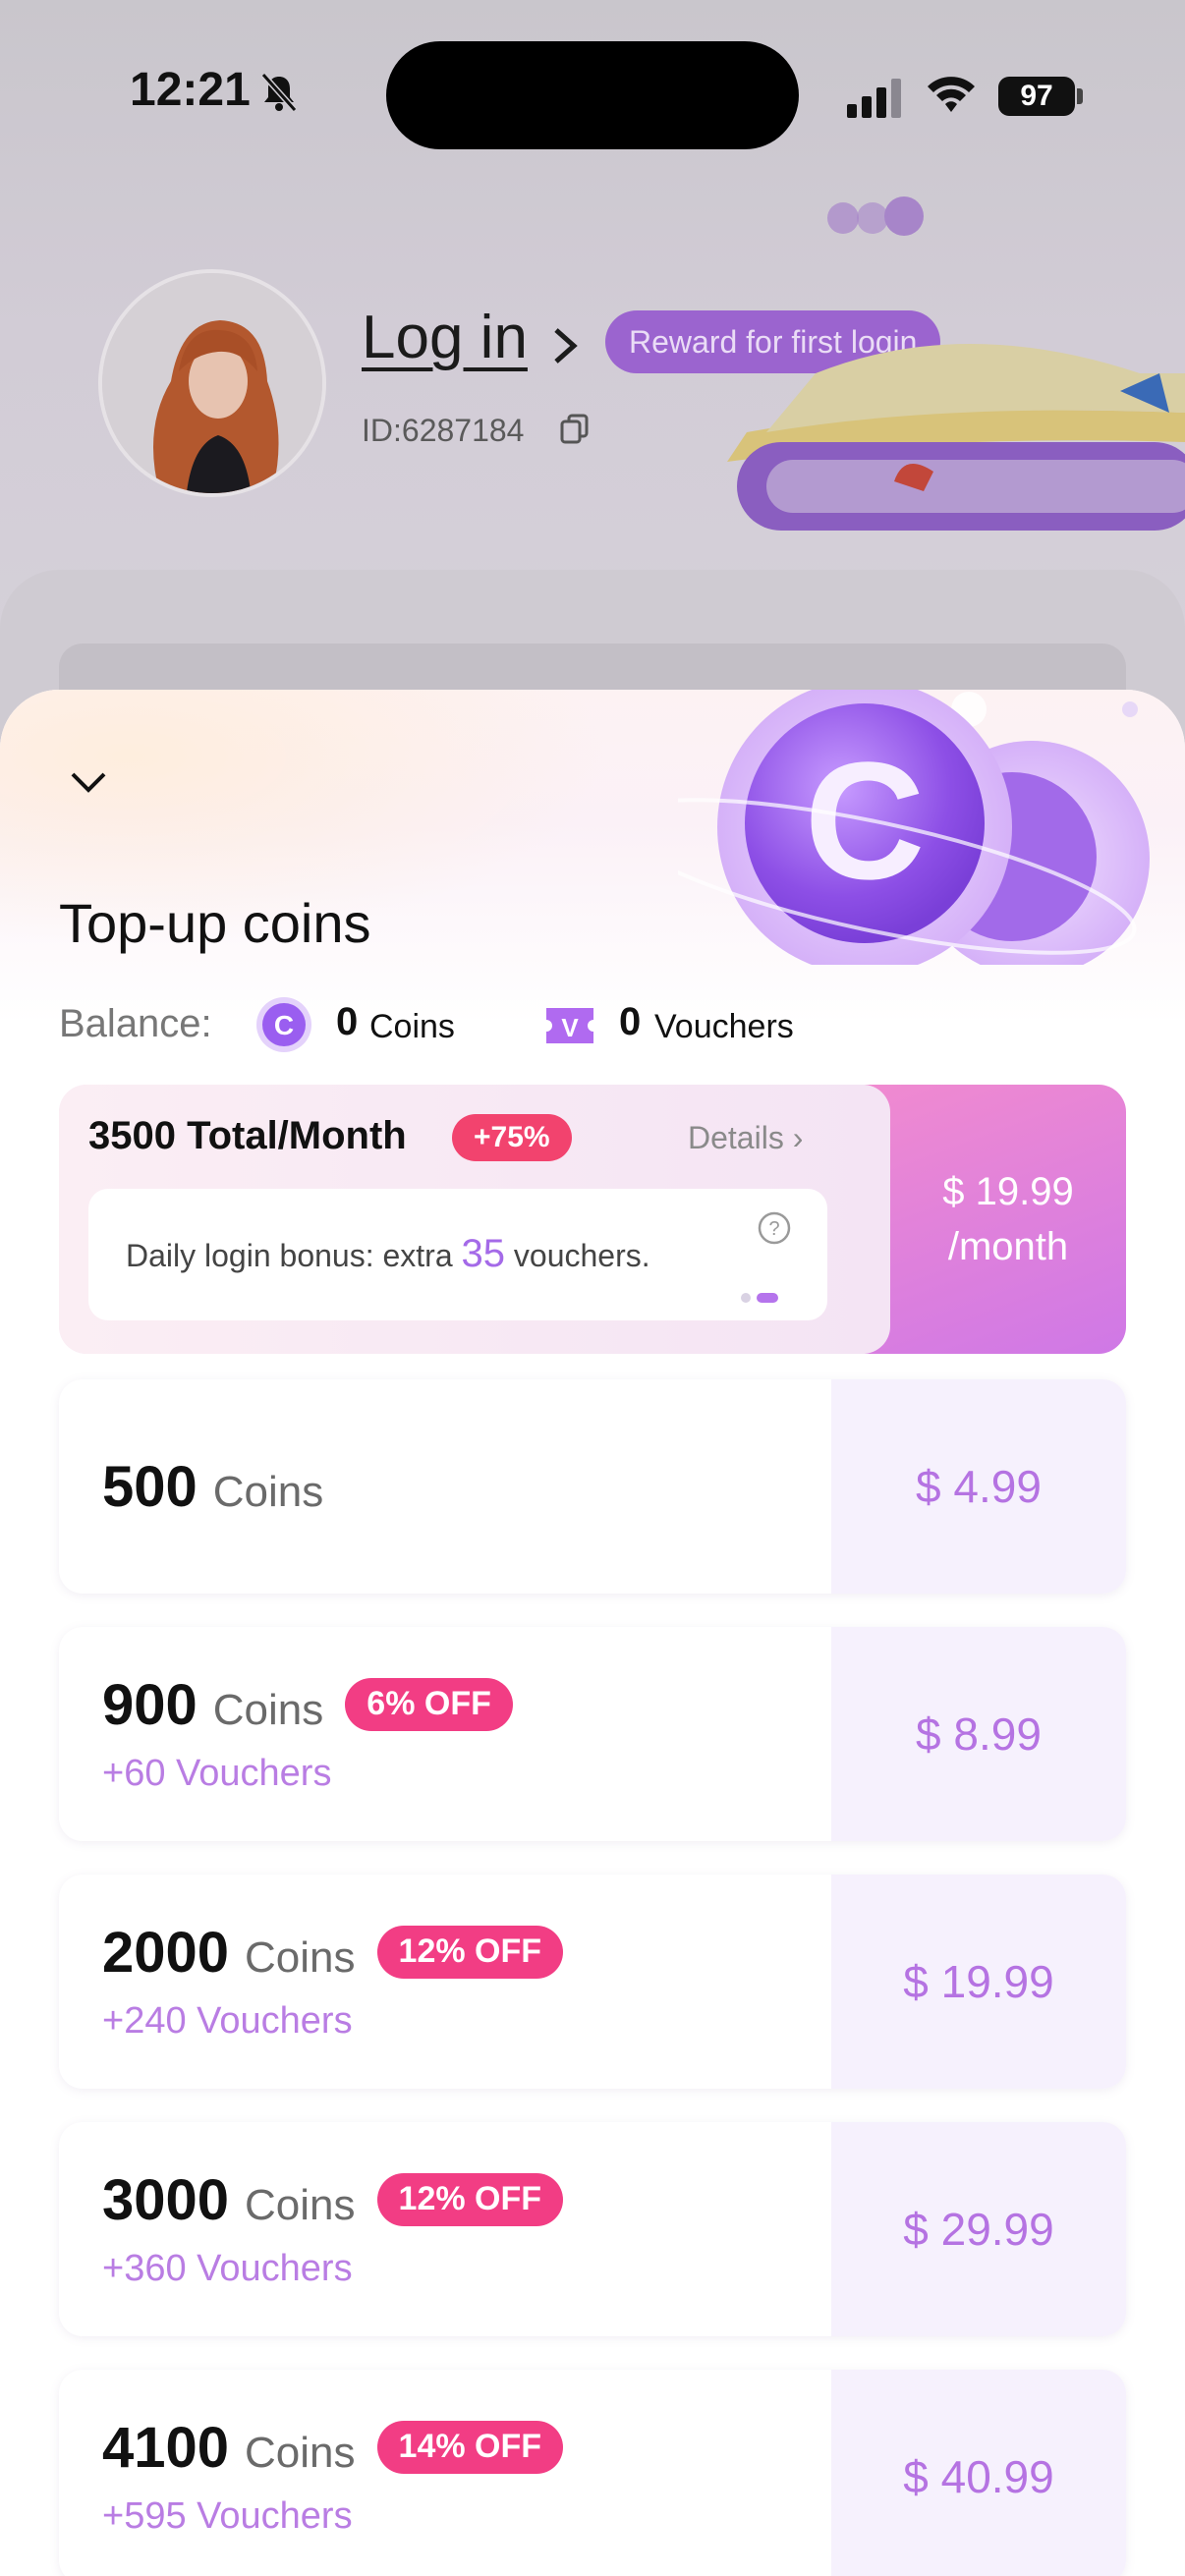  What do you see at coordinates (565, 345) in the screenshot?
I see `chevron-right-icon` at bounding box center [565, 345].